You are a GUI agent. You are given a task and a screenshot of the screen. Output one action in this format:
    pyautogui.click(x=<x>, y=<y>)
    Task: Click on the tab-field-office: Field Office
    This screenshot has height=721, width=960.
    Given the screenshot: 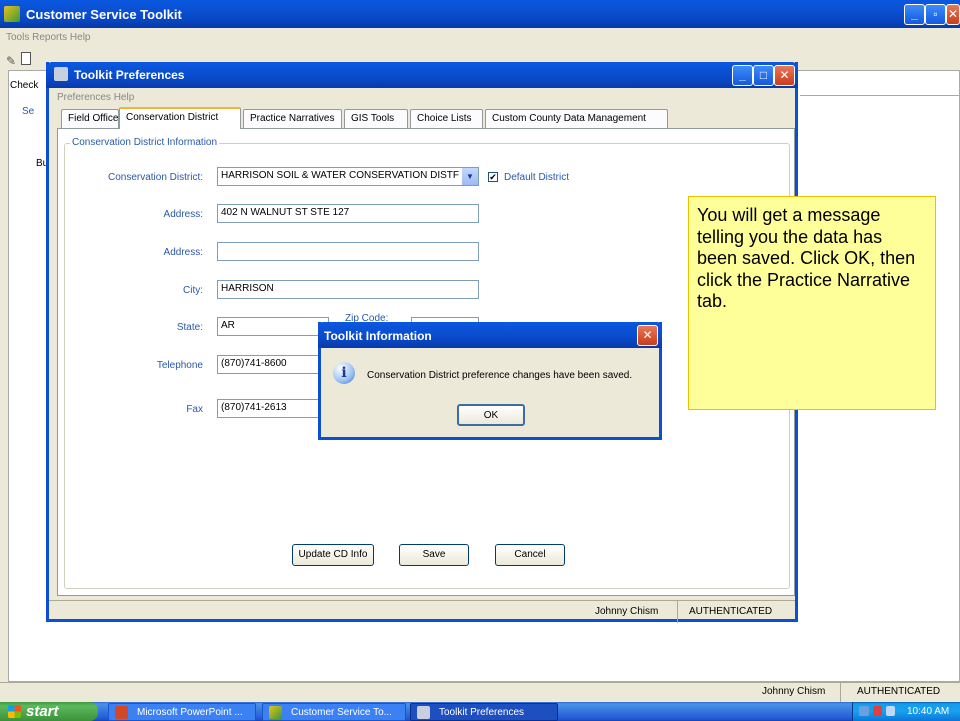 What is the action you would take?
    pyautogui.click(x=90, y=119)
    